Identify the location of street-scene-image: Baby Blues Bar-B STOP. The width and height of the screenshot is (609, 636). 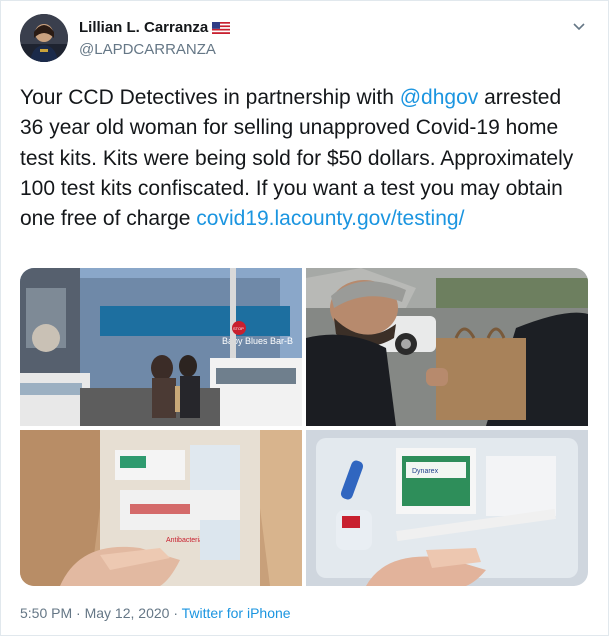
(161, 347).